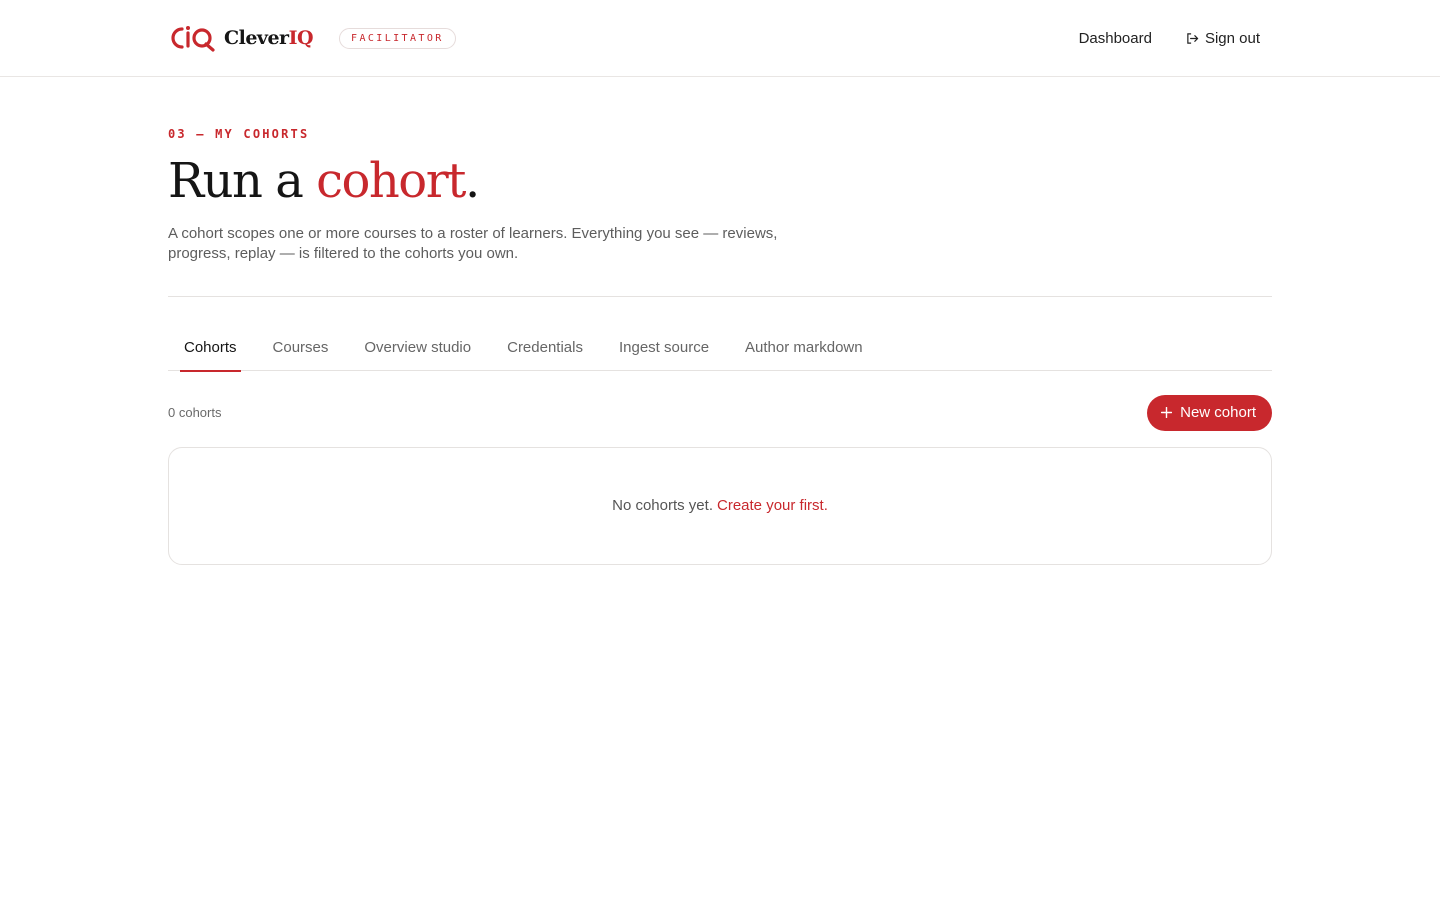 The height and width of the screenshot is (900, 1440). I want to click on header-nav: Dashboard Sign out, so click(1169, 38).